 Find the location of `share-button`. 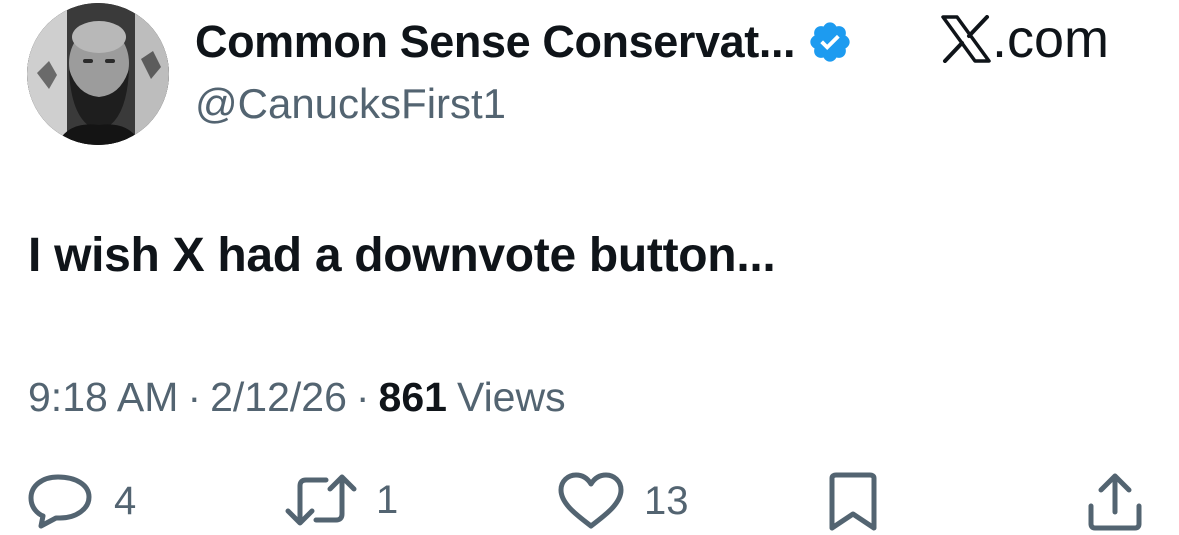

share-button is located at coordinates (1115, 502).